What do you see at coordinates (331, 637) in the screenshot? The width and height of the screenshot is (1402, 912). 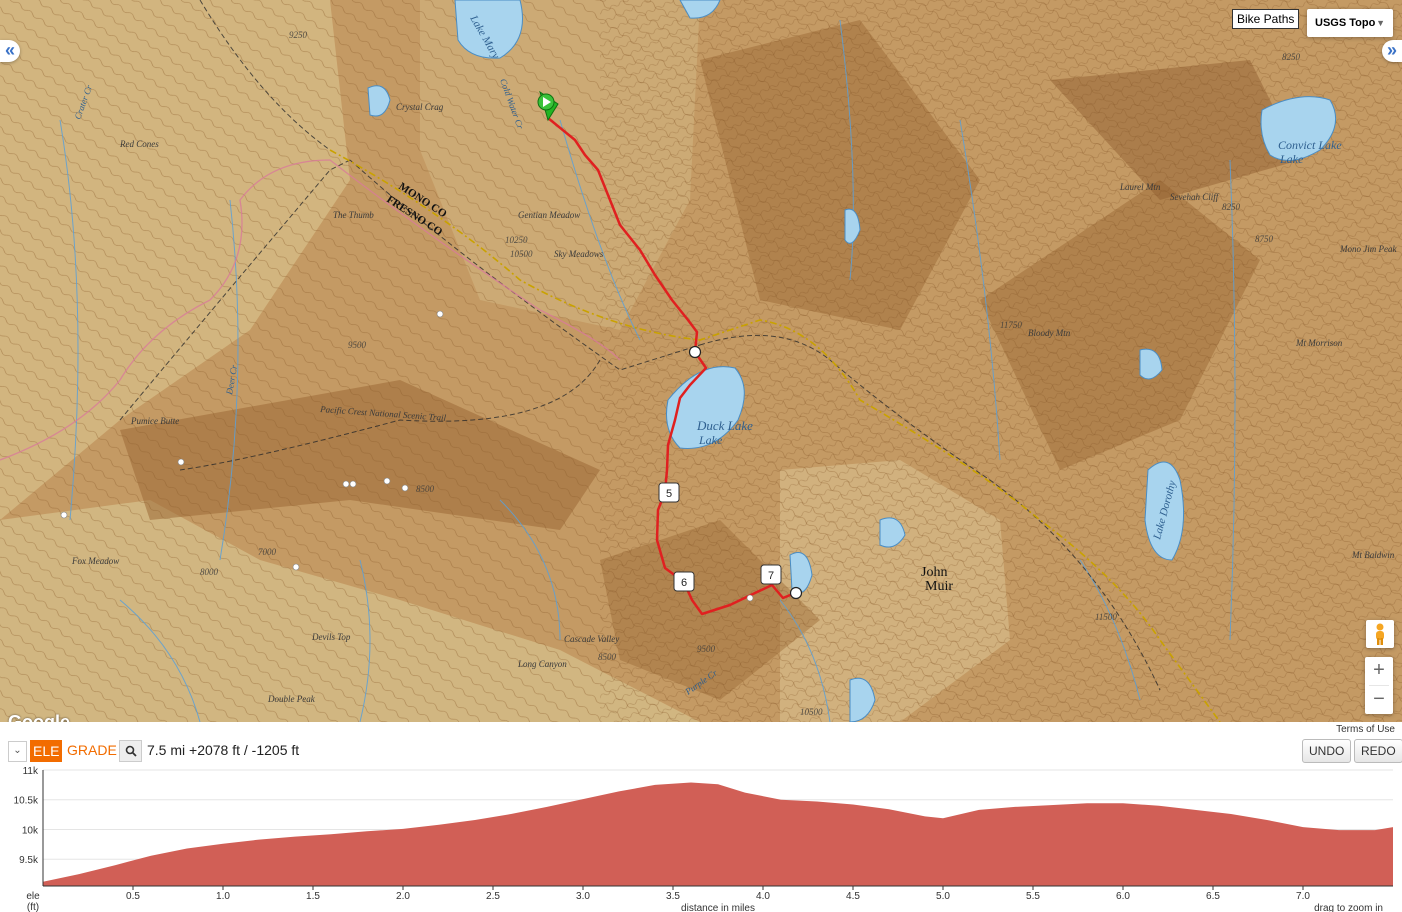 I see `label-devils-top: Devils Top` at bounding box center [331, 637].